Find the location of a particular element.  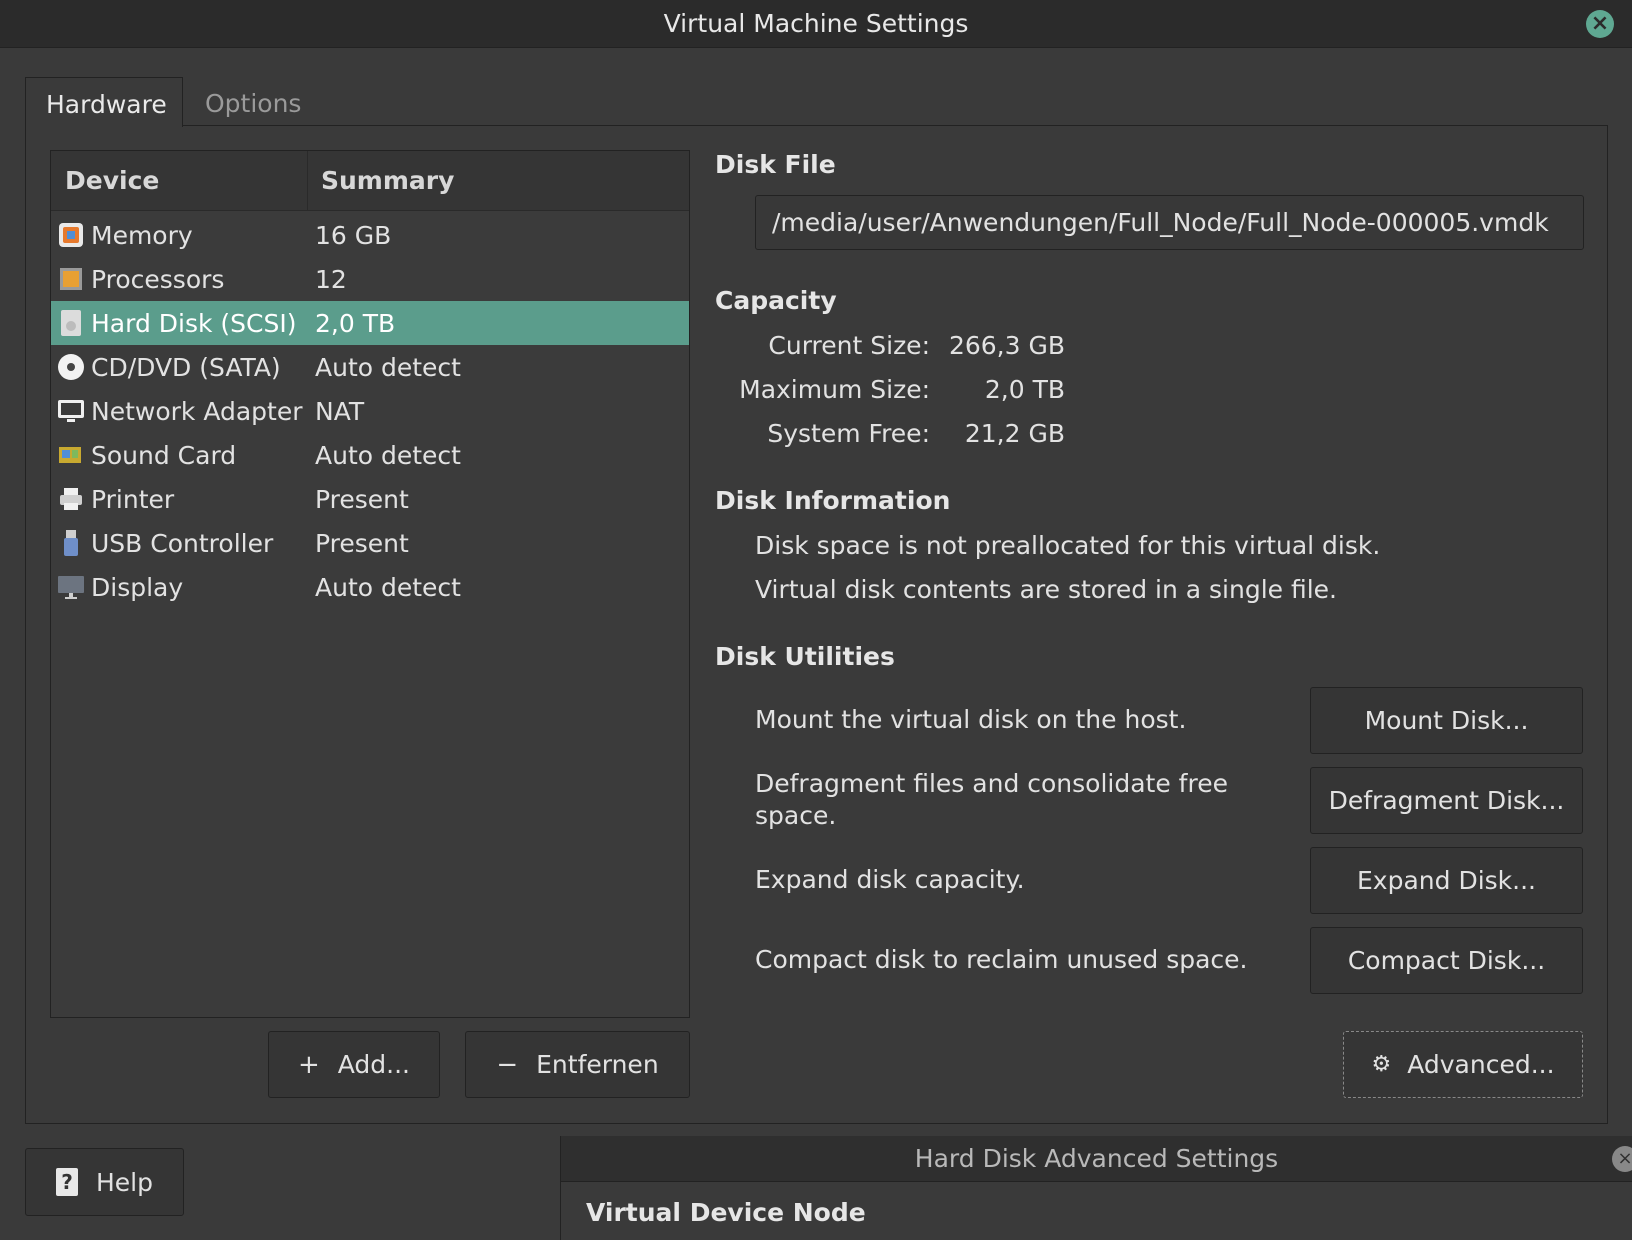

device-name: USB Controller is located at coordinates (182, 543).